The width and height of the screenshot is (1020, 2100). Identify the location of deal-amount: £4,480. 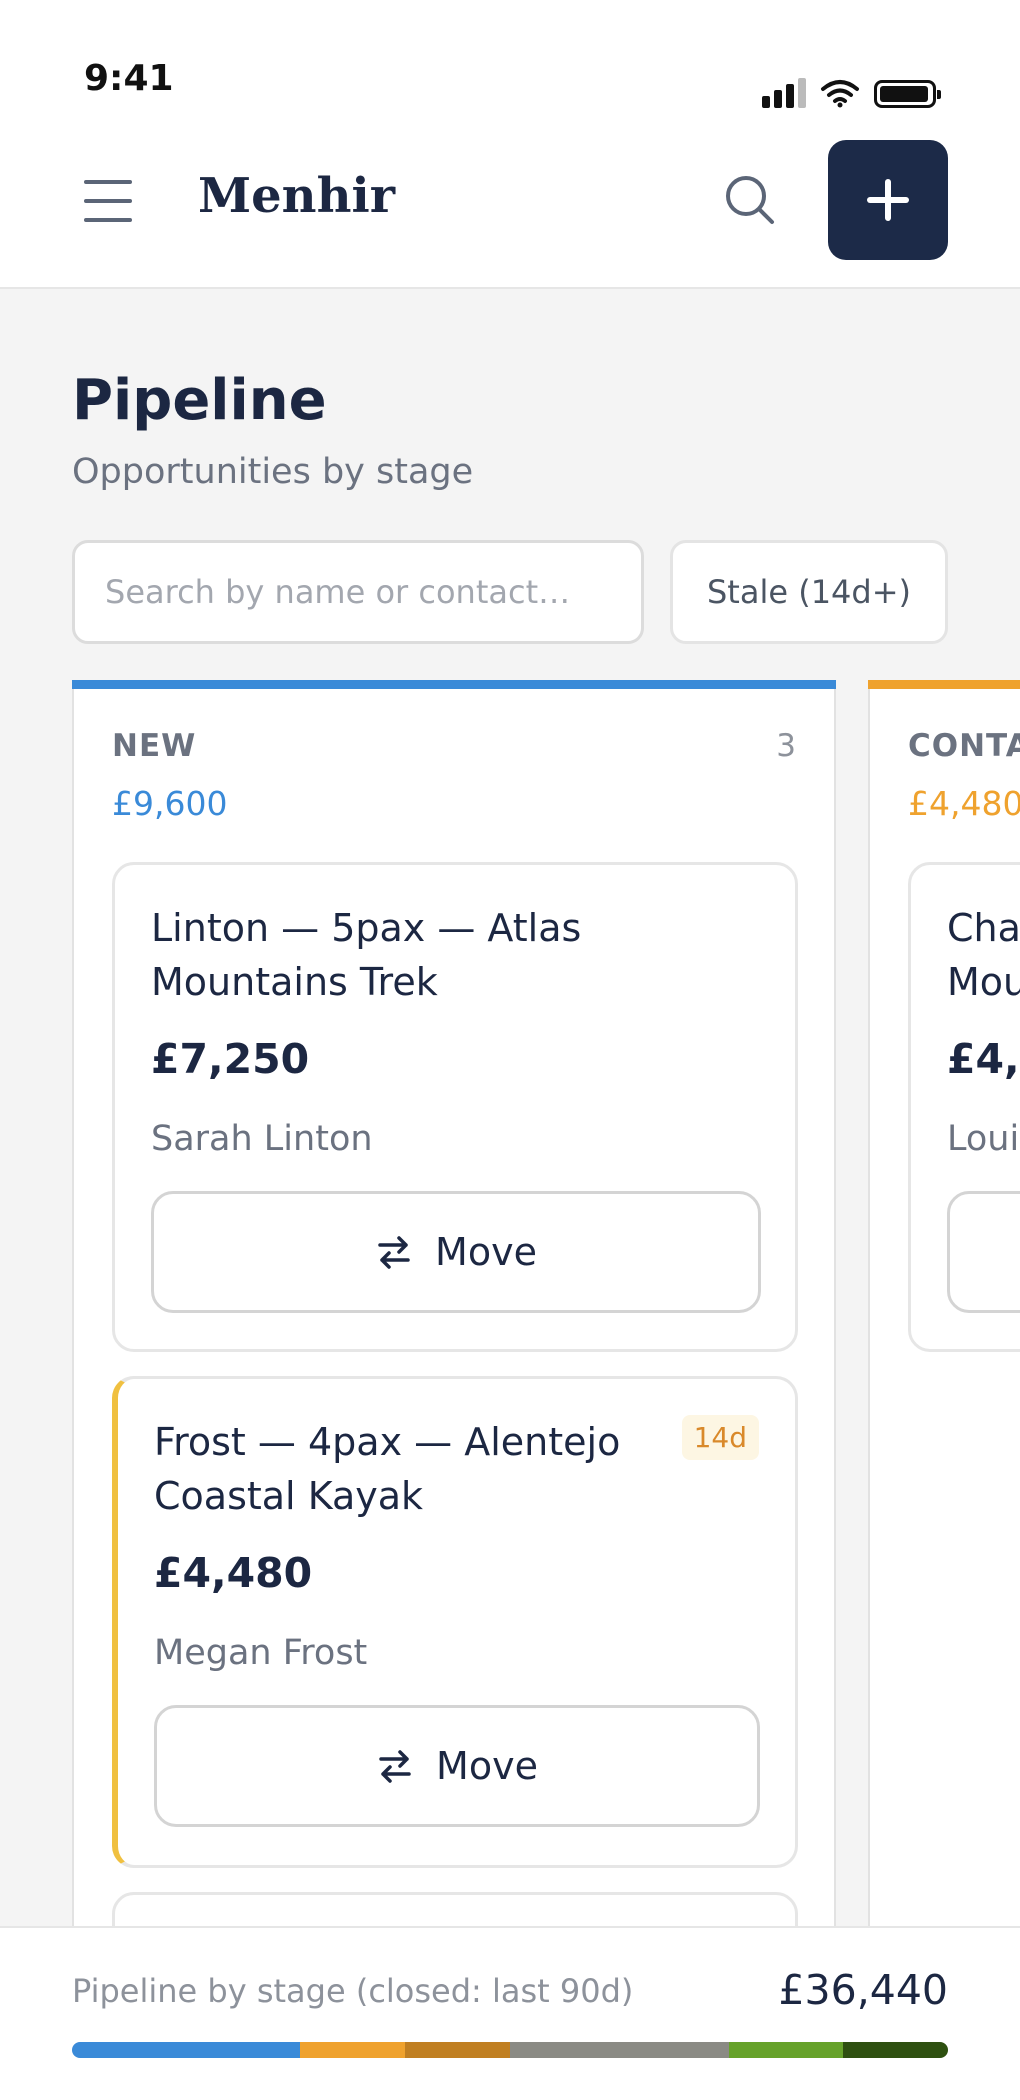
(233, 1573).